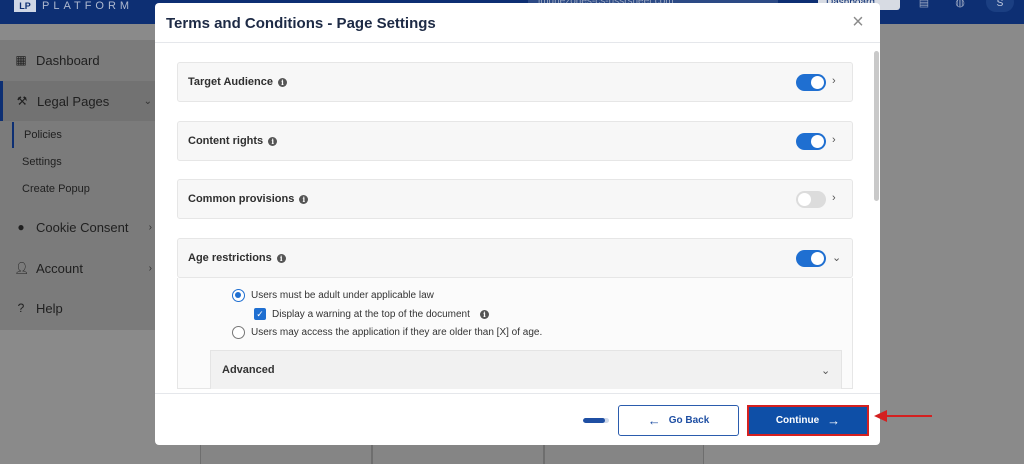 This screenshot has height=464, width=1024. I want to click on continue-button: Continue →, so click(808, 420).